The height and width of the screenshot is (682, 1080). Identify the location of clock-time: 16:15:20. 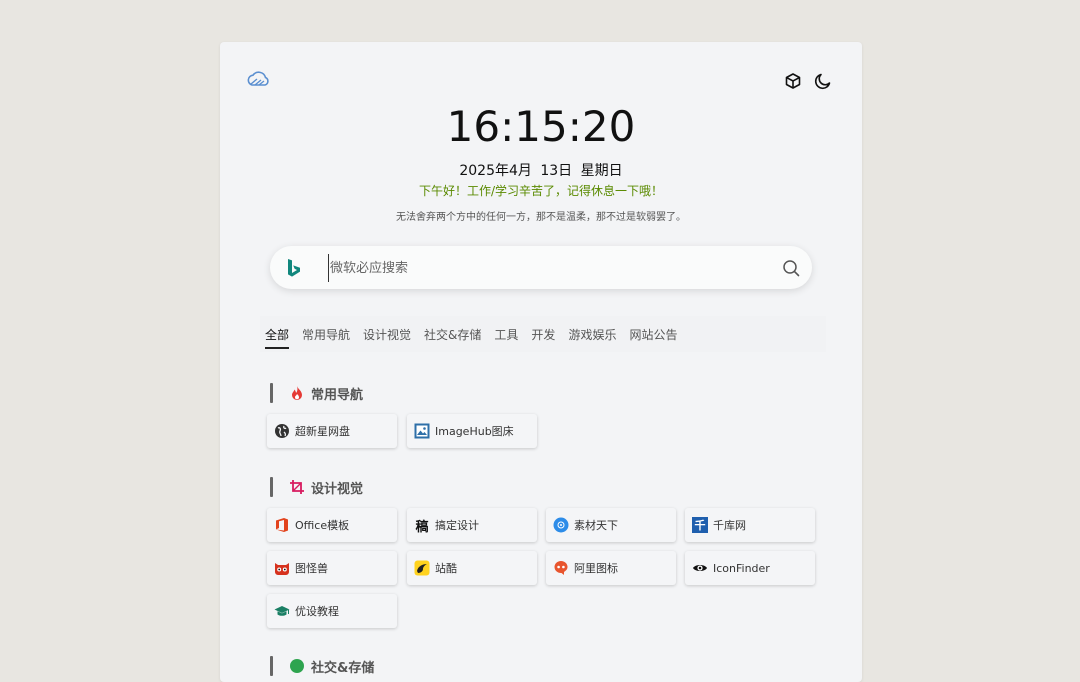
(541, 126).